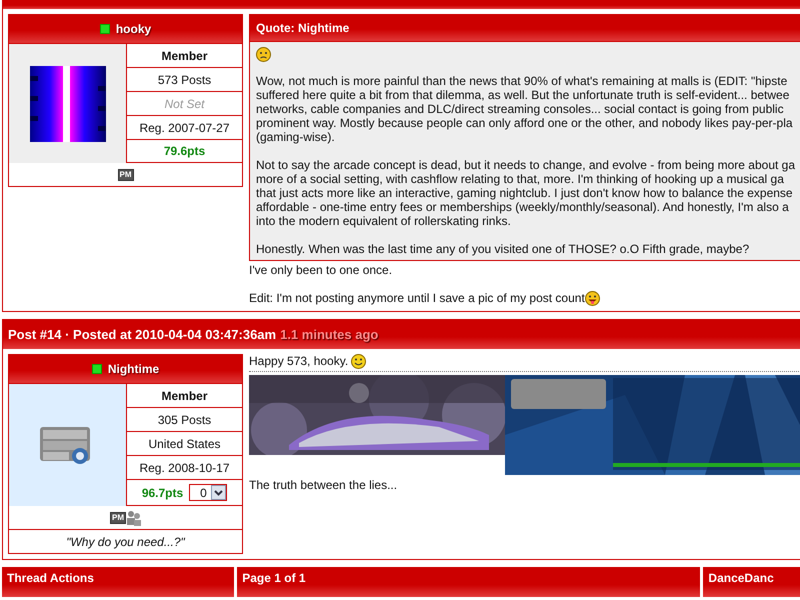  I want to click on quote-header: Quote: Nightime, so click(525, 28).